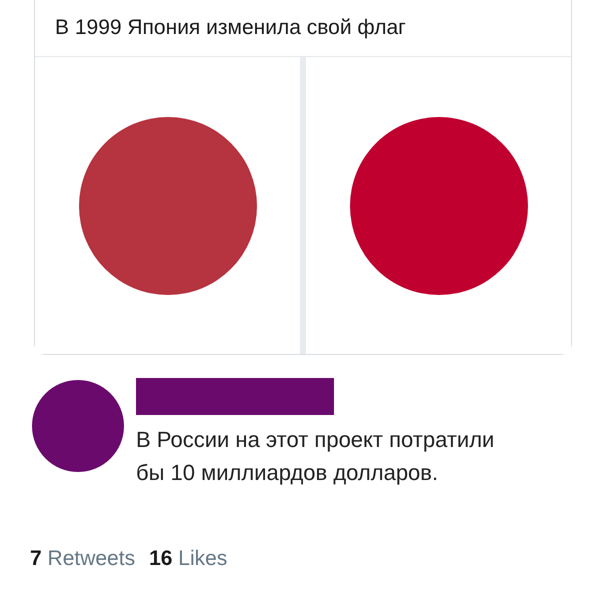 This screenshot has height=598, width=604. What do you see at coordinates (188, 558) in the screenshot?
I see `stat-link: 16 Likes` at bounding box center [188, 558].